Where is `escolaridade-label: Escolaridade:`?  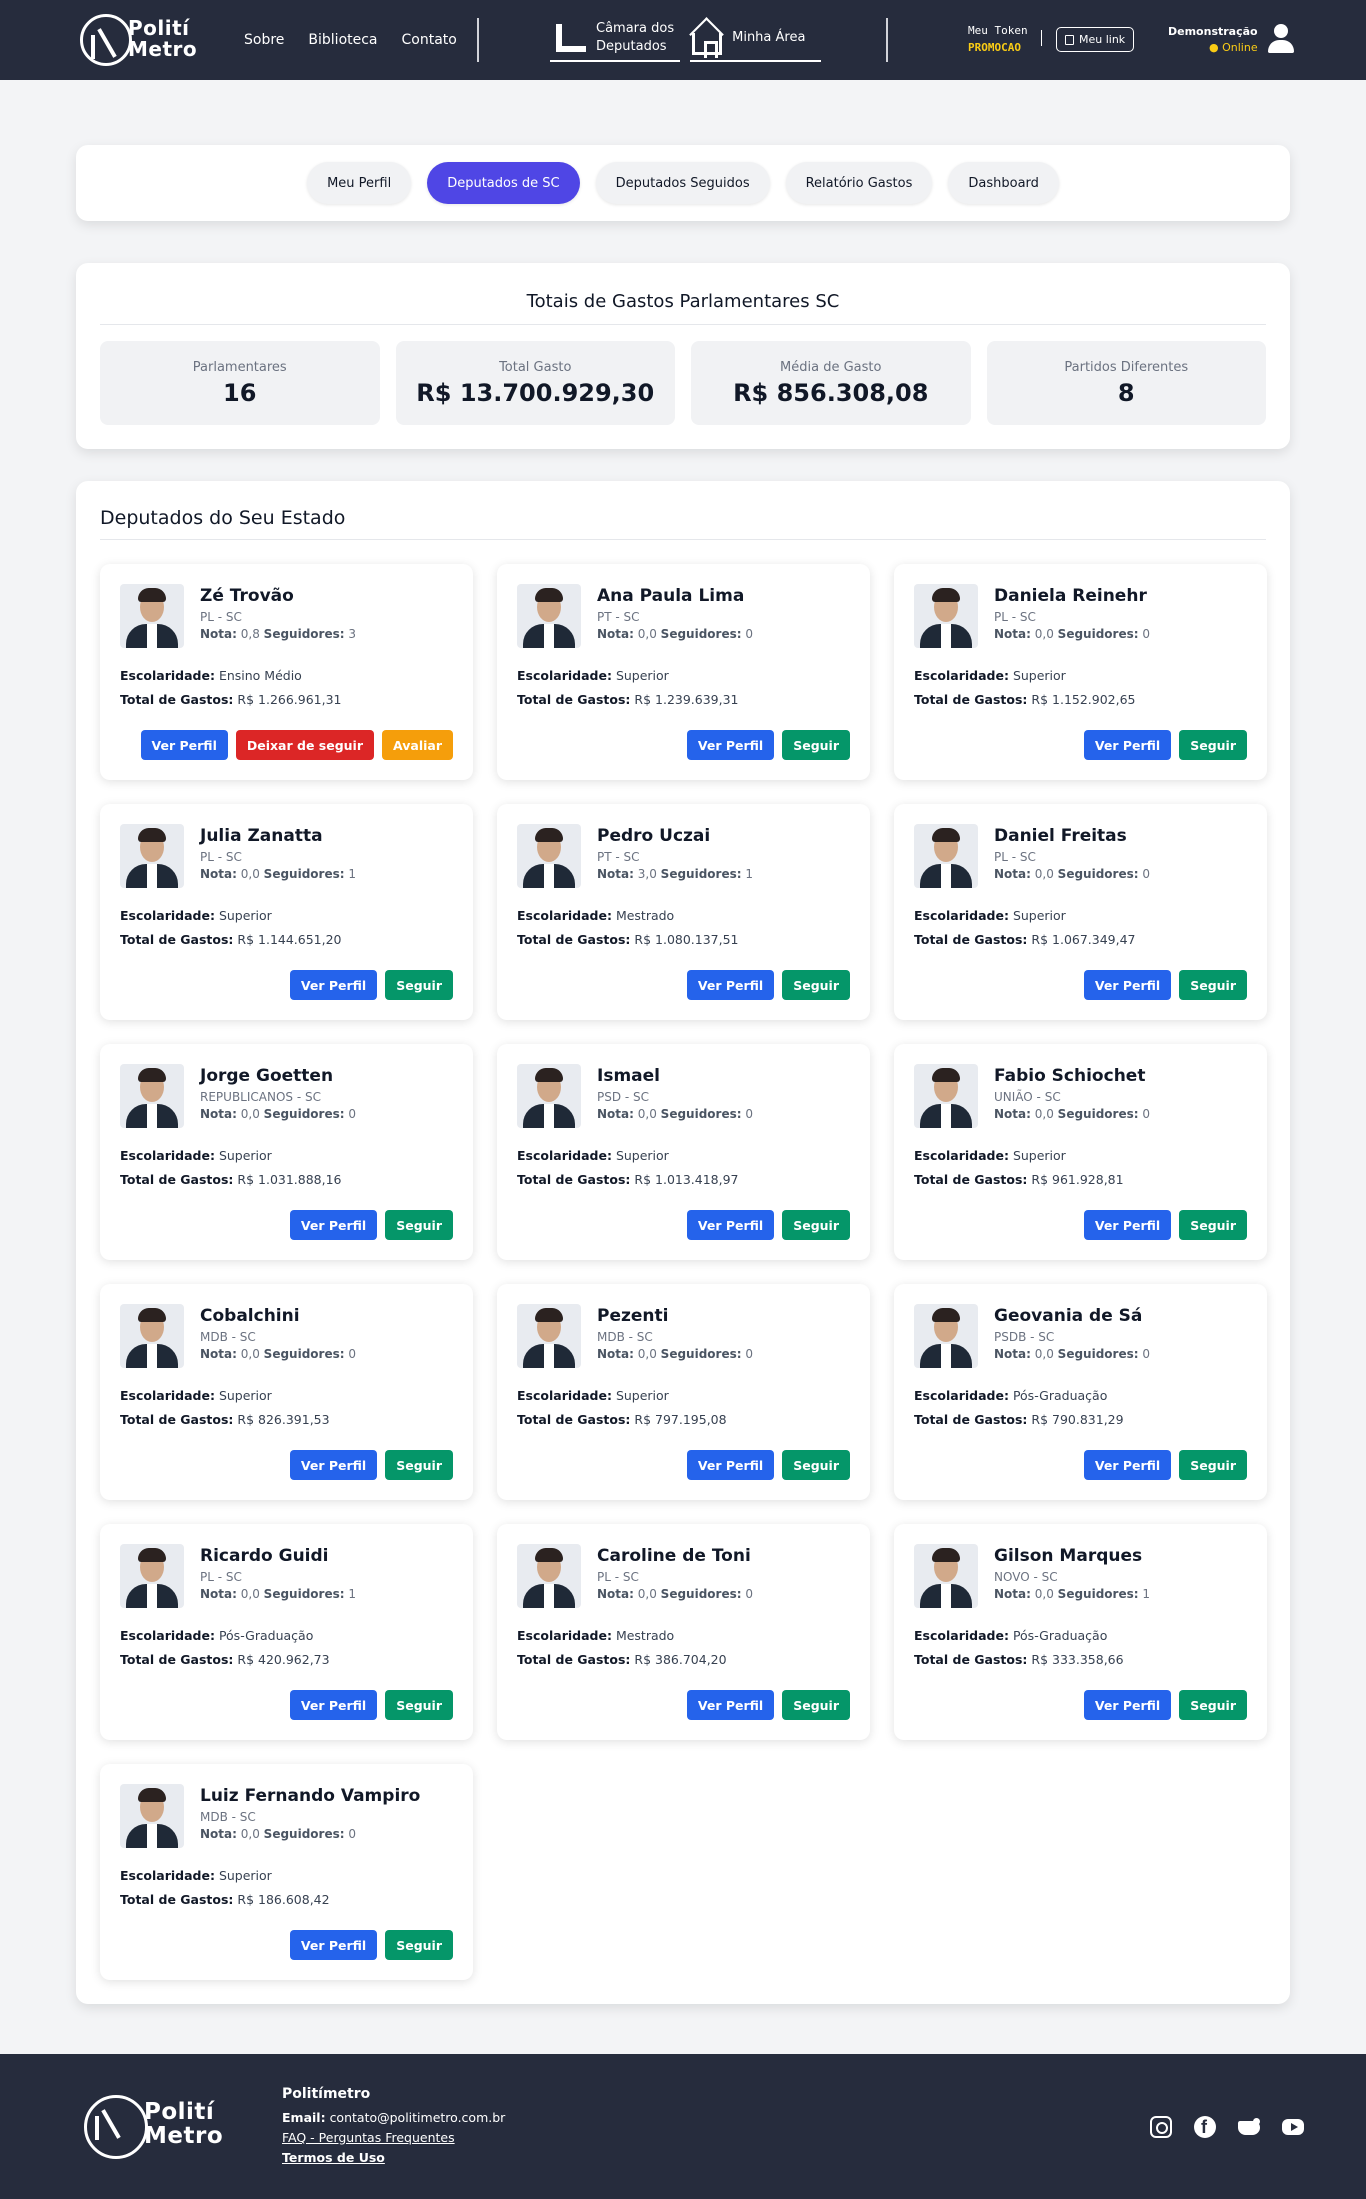 escolaridade-label: Escolaridade: is located at coordinates (564, 1395).